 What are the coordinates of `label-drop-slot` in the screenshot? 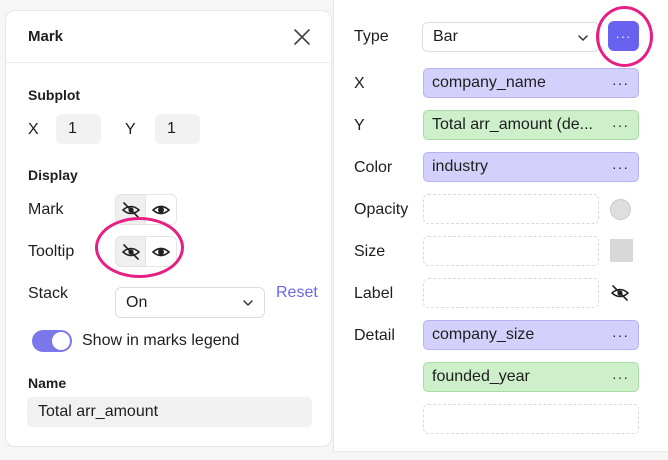 It's located at (511, 293).